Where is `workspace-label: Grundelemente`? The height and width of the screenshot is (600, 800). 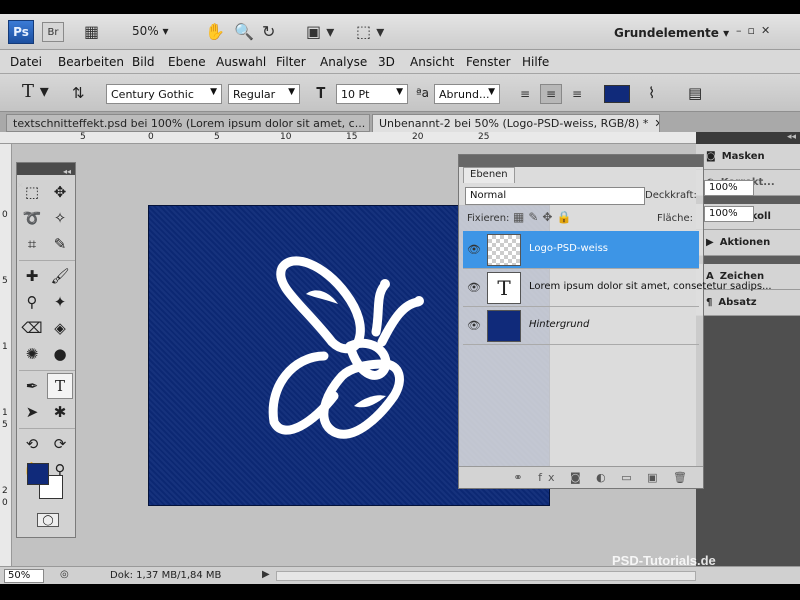
workspace-label: Grundelemente is located at coordinates (666, 33).